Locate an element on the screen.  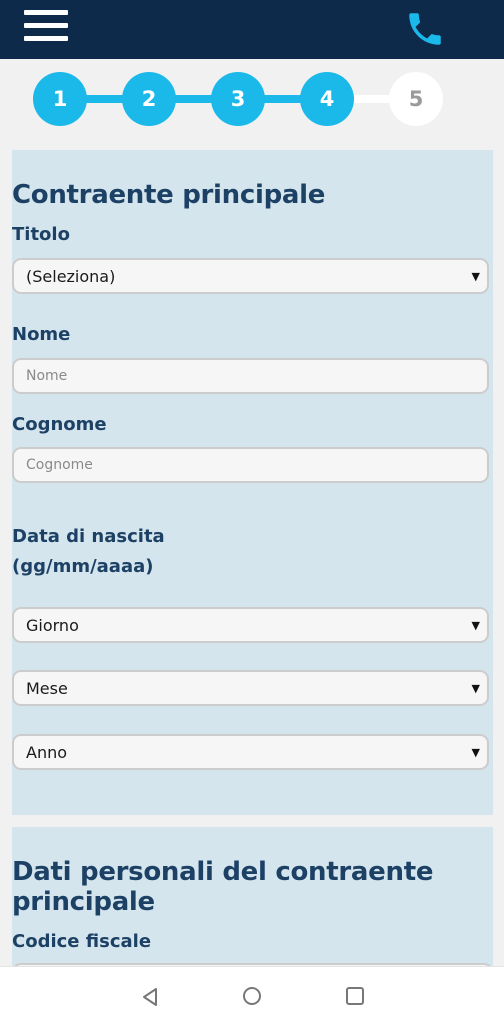
section-title: Contraente principale is located at coordinates (169, 195).